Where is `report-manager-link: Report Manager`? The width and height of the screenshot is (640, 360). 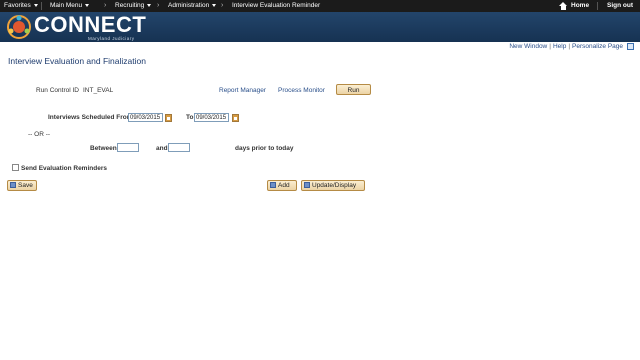 report-manager-link: Report Manager is located at coordinates (242, 90).